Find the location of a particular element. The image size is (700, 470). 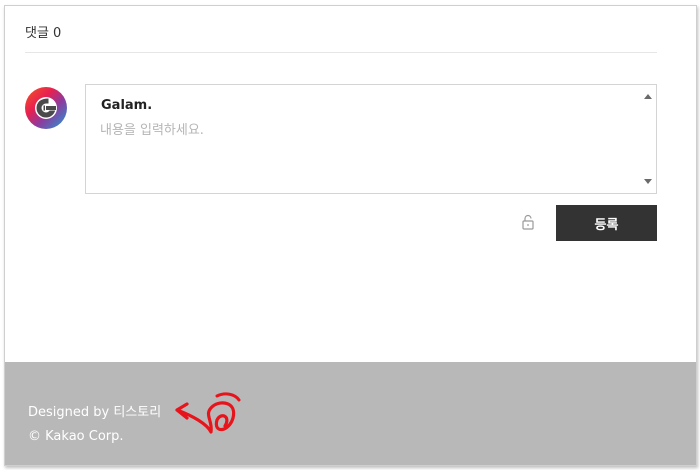

comment-input is located at coordinates (365, 149).